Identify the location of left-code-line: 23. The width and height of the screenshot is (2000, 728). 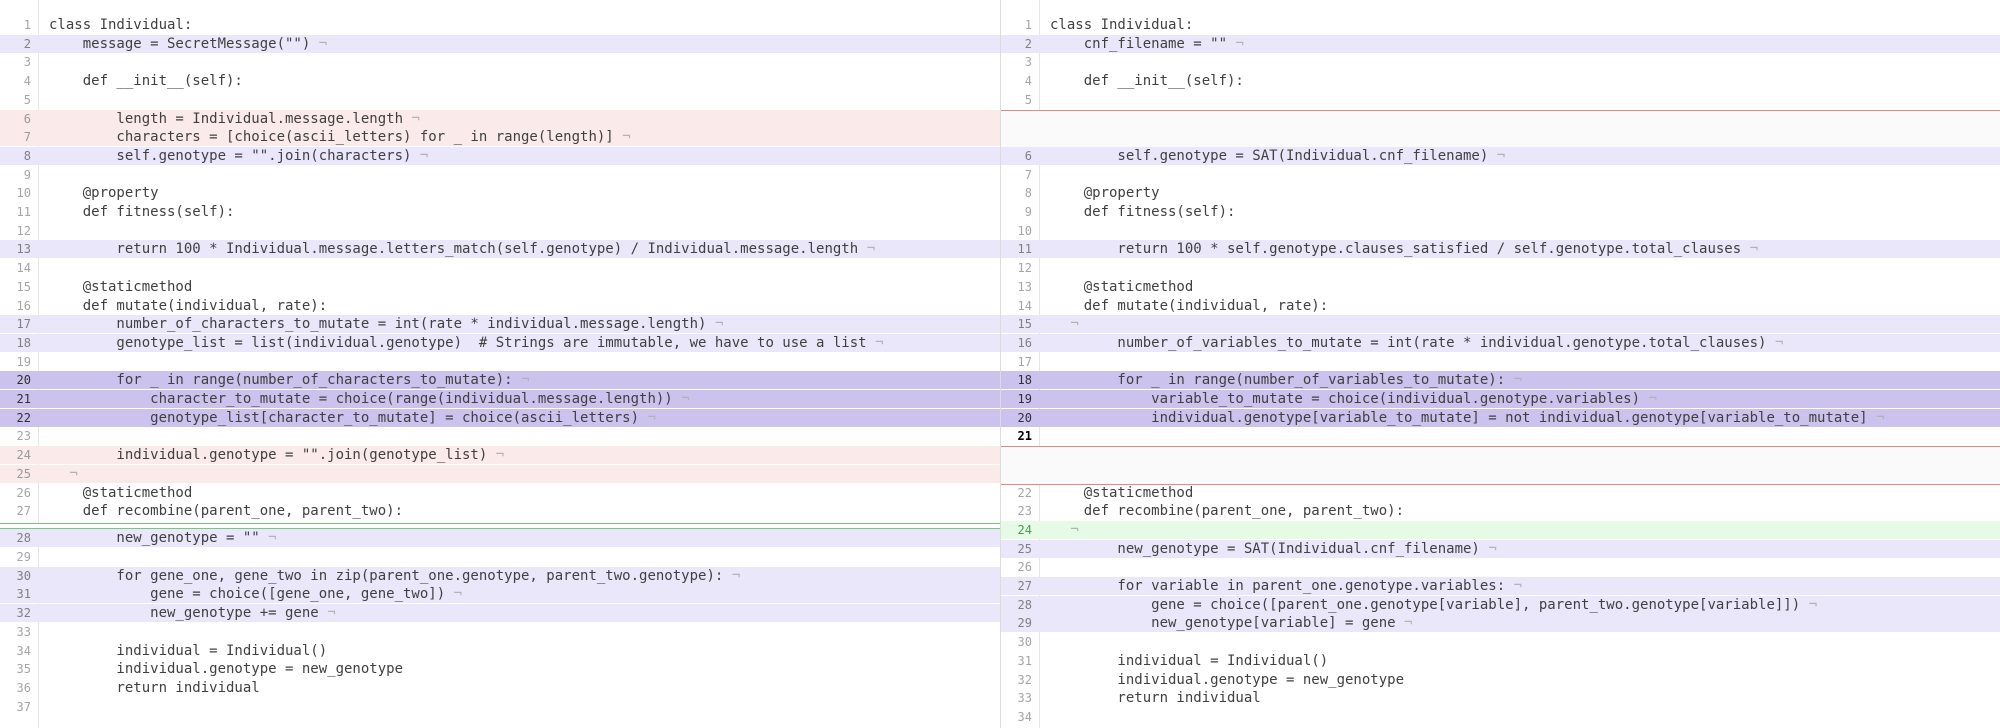
(500, 436).